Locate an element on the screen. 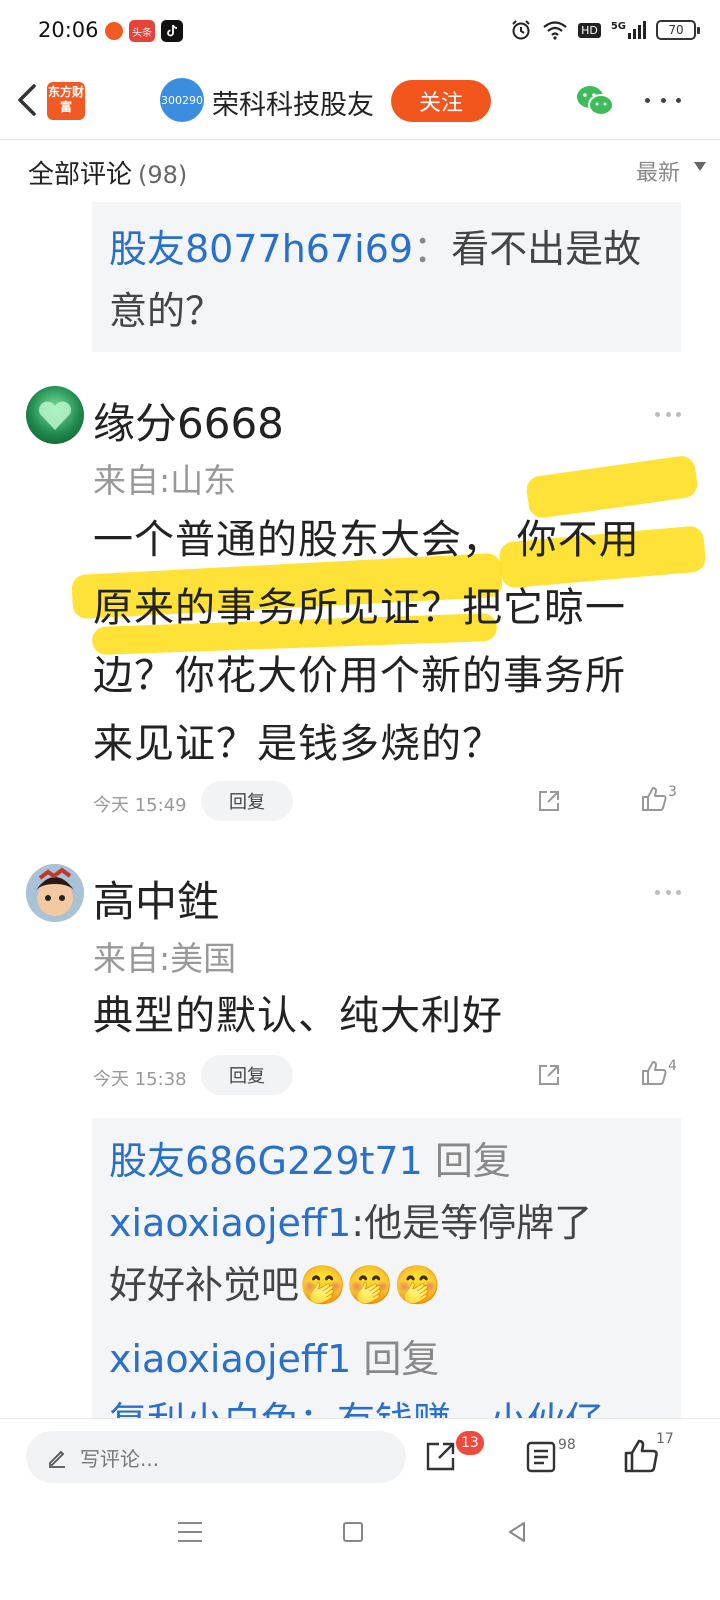  comments-count: (98) is located at coordinates (163, 175).